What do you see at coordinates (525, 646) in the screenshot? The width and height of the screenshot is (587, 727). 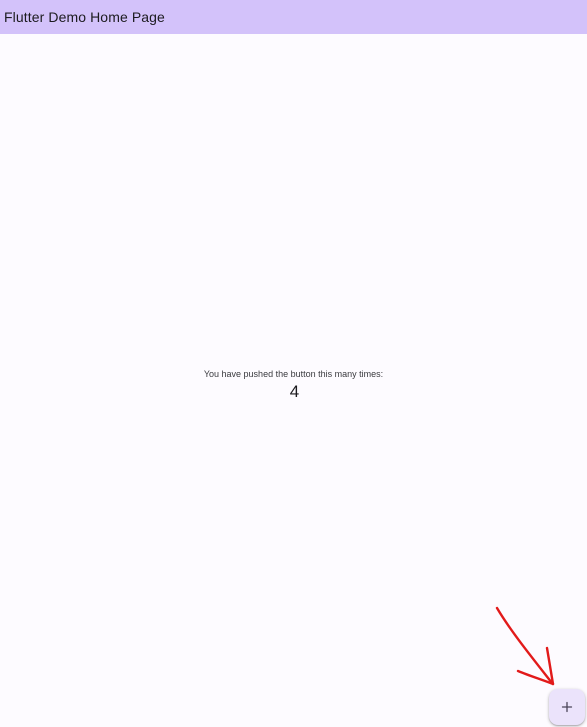 I see `annotation-arrow-icon` at bounding box center [525, 646].